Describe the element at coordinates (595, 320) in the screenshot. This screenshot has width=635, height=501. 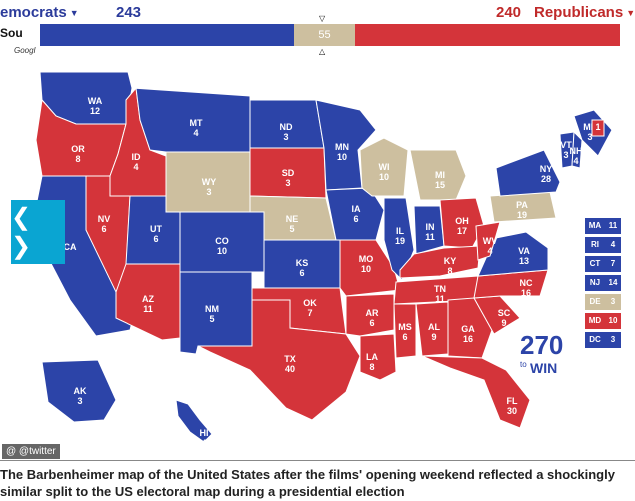
I see `legend-state: MD` at that location.